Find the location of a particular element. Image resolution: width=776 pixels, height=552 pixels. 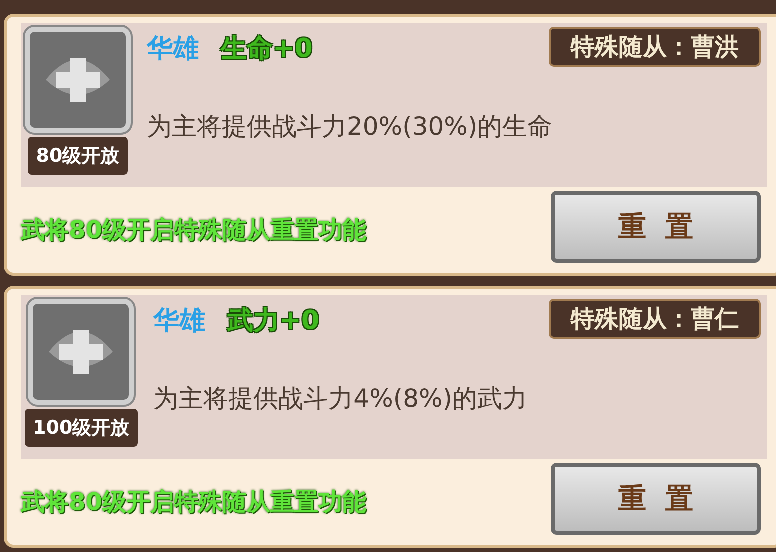

unlock-level-label: 80级开放 is located at coordinates (78, 156).